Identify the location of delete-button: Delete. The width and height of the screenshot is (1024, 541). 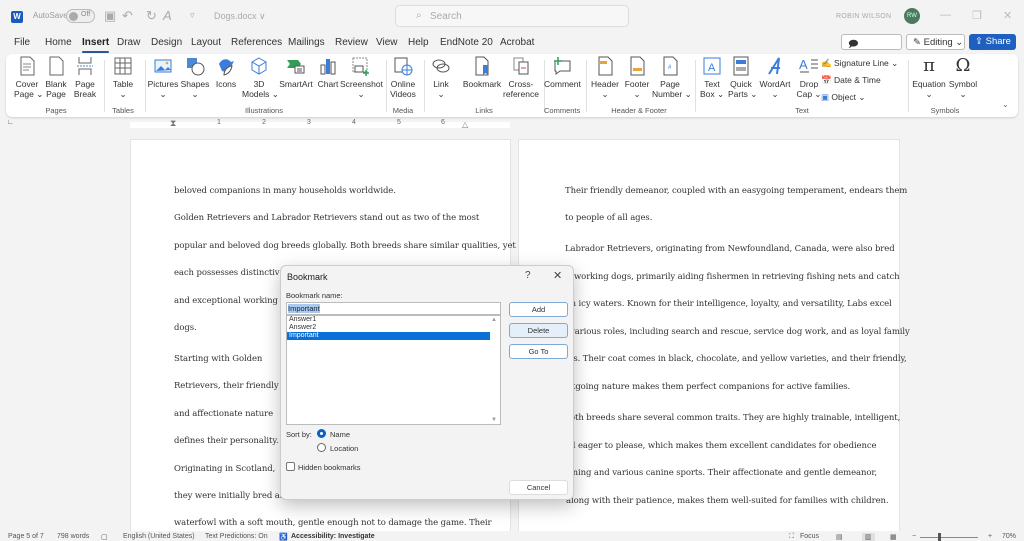
(538, 330).